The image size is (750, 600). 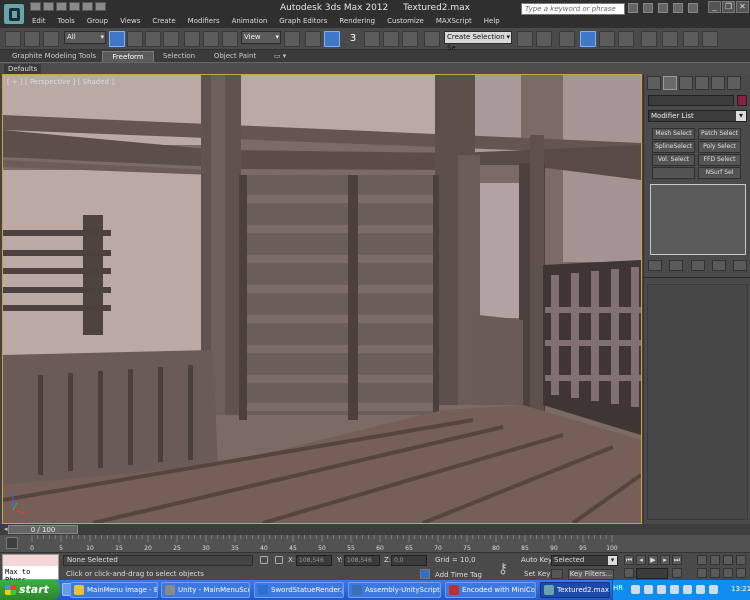 I want to click on minimize-button: _, so click(x=714, y=7).